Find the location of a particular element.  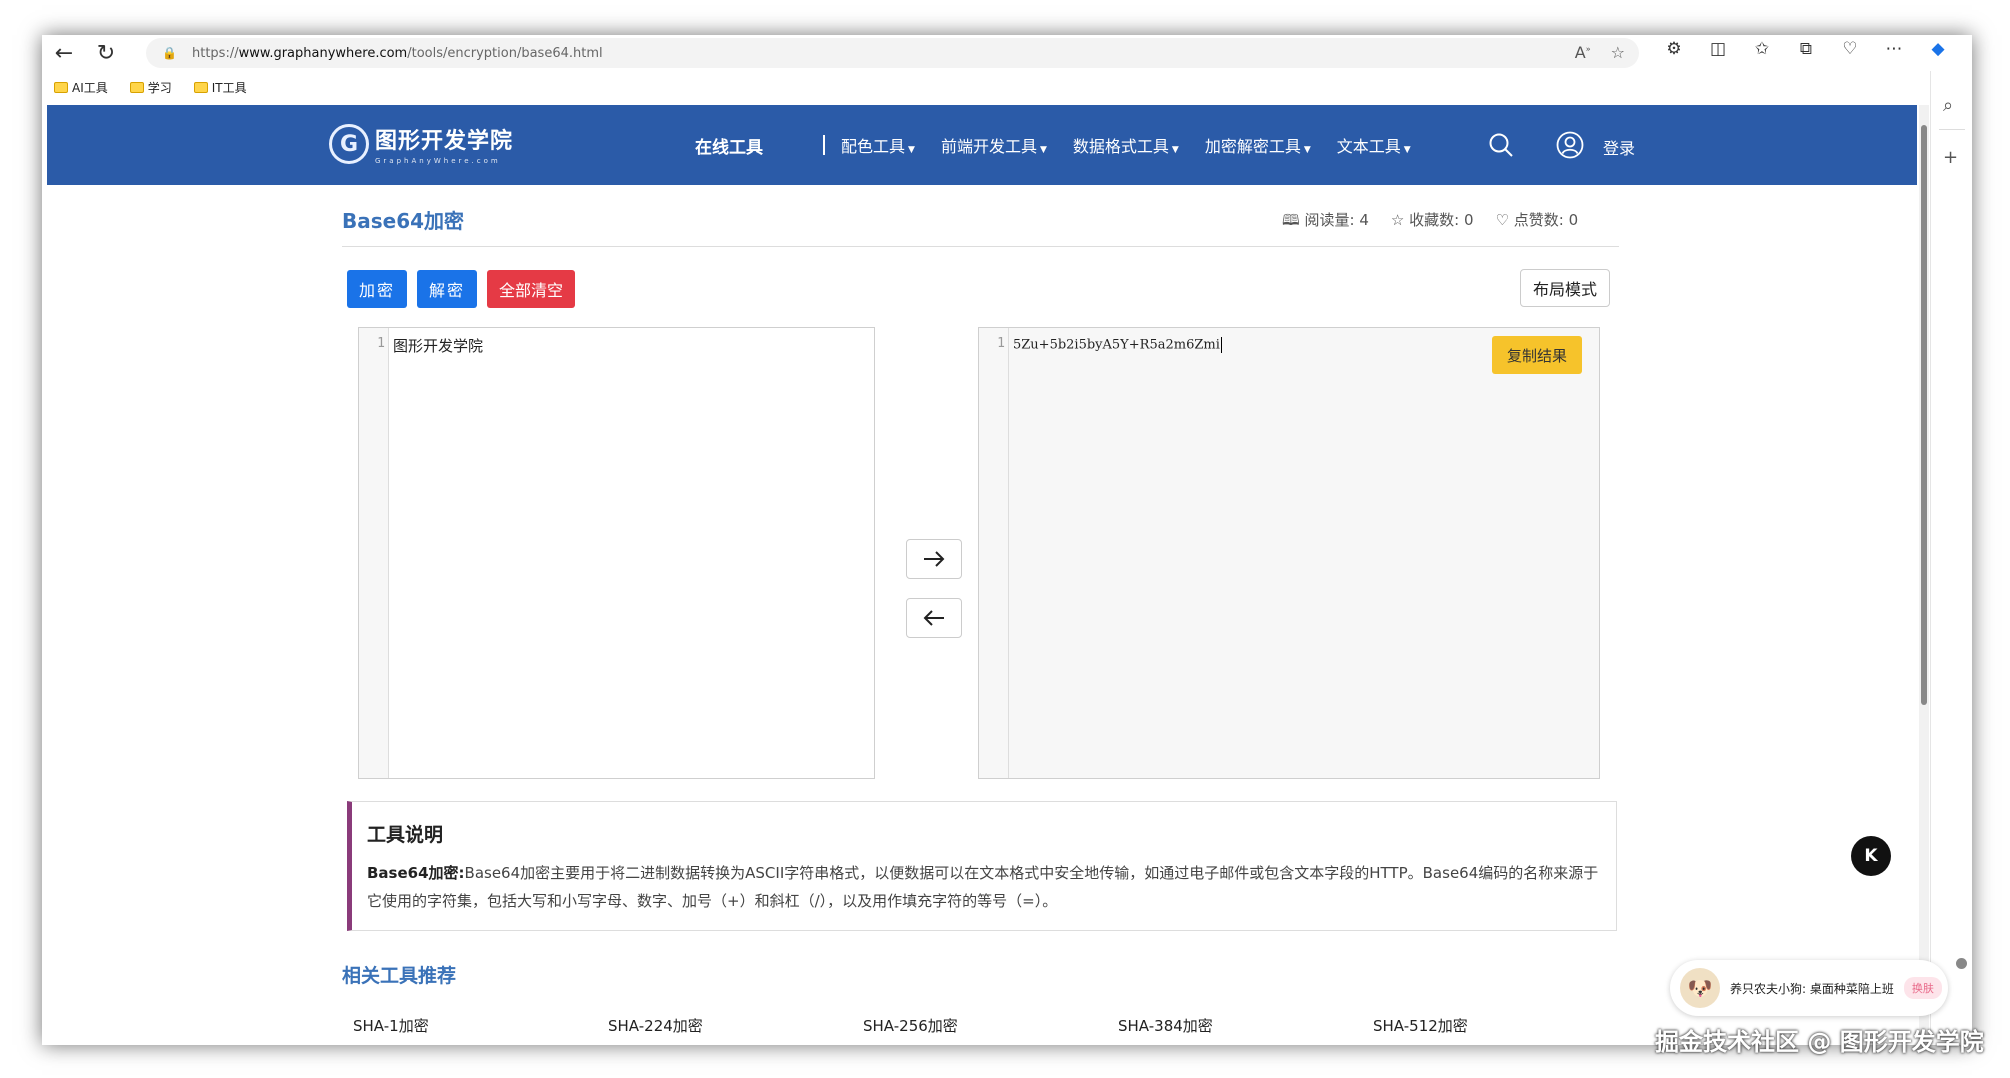

clear-all-button: 全部清空 is located at coordinates (531, 289).